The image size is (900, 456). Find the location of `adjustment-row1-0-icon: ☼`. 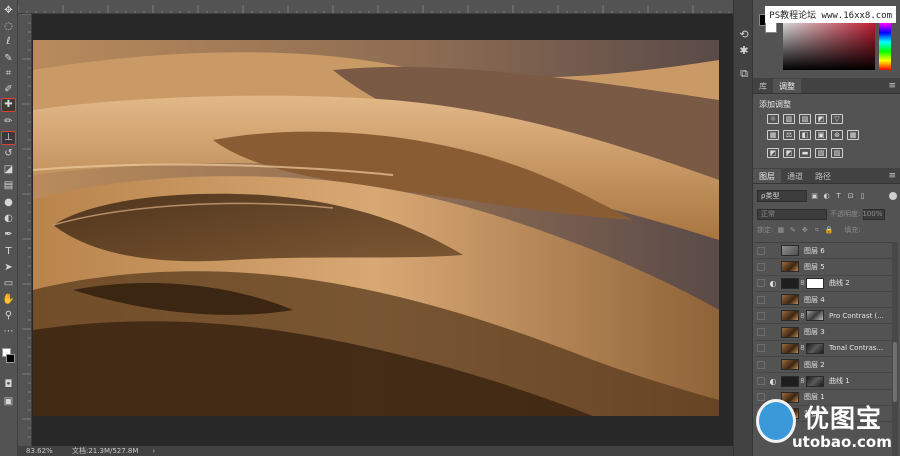

adjustment-row1-0-icon: ☼ is located at coordinates (773, 119).